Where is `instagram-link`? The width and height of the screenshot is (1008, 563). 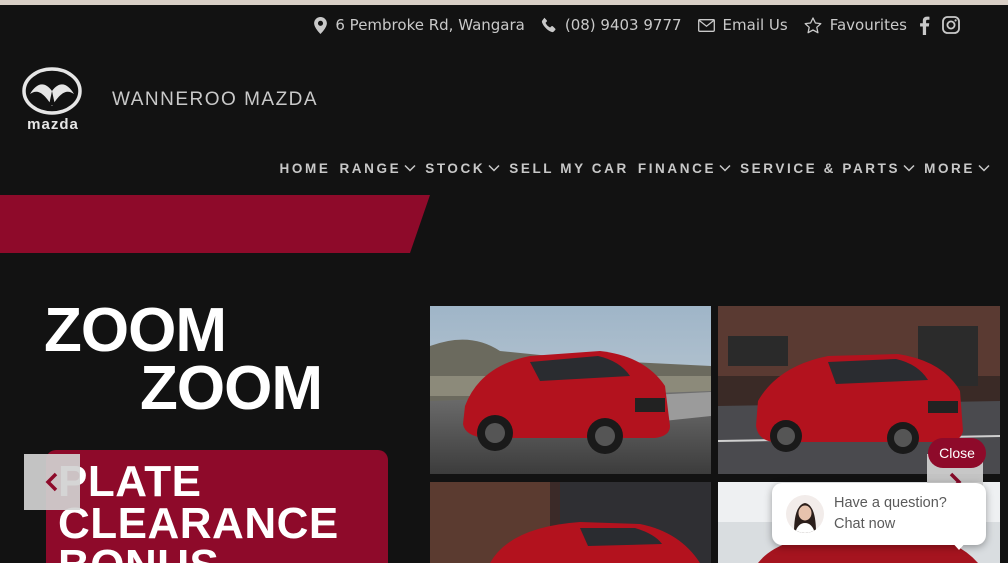 instagram-link is located at coordinates (951, 25).